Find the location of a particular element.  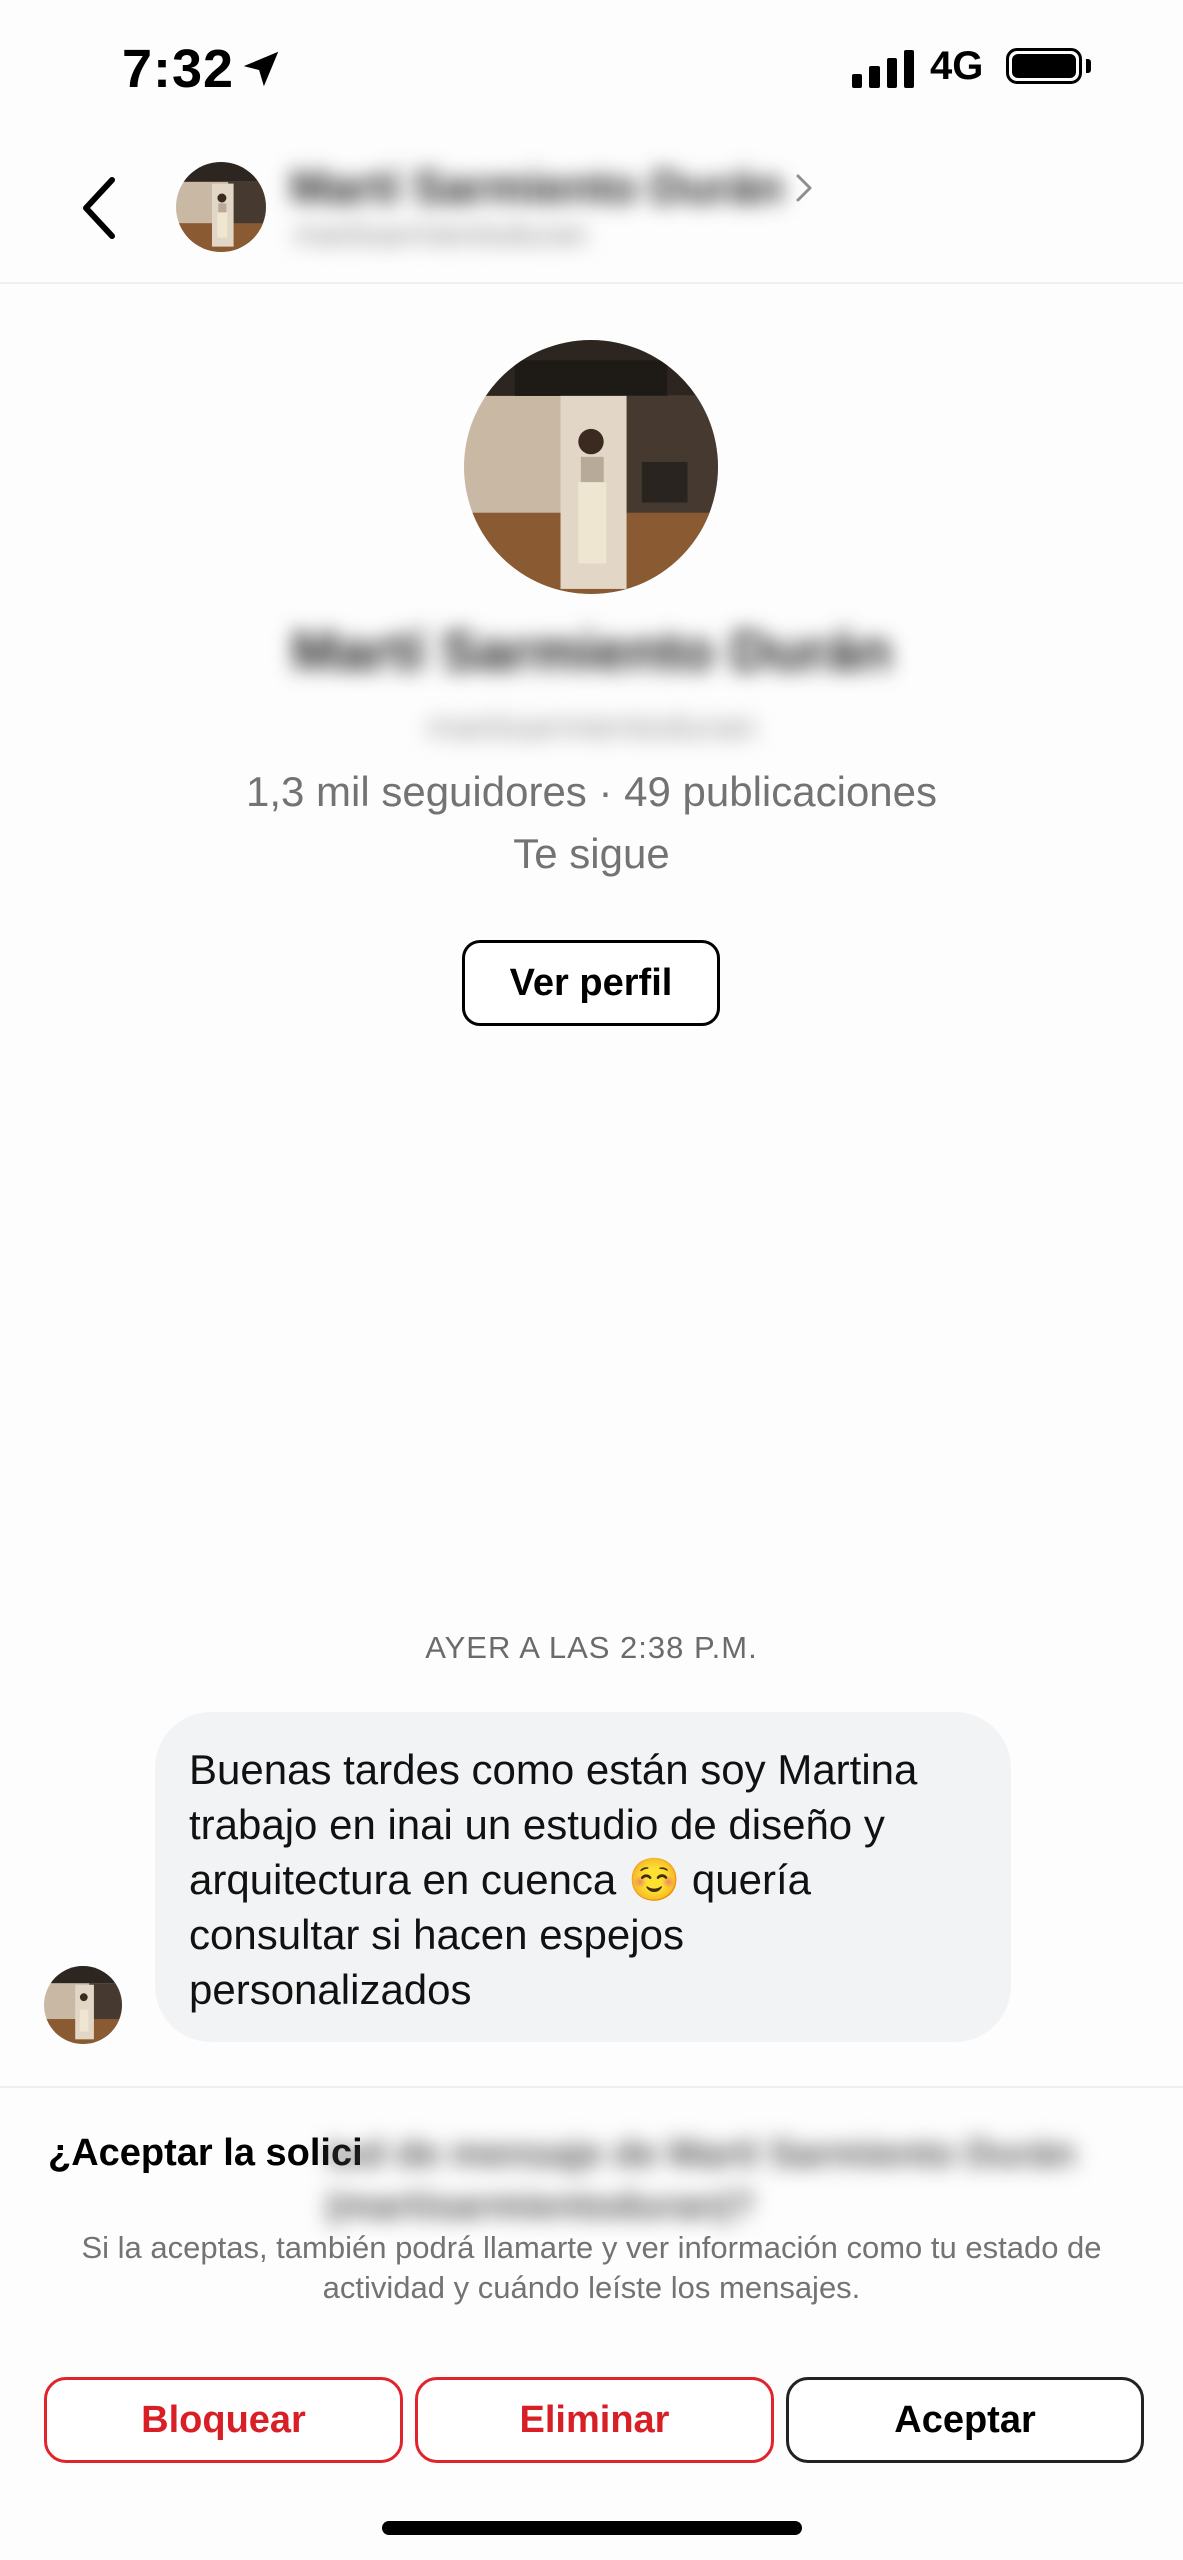

footer-divider is located at coordinates (591, 2087).